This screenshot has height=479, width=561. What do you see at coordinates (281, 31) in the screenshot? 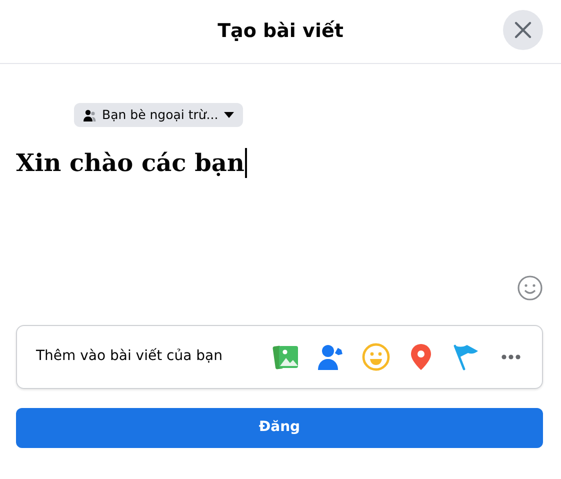
I see `dialog-title: Tạo bài viết` at bounding box center [281, 31].